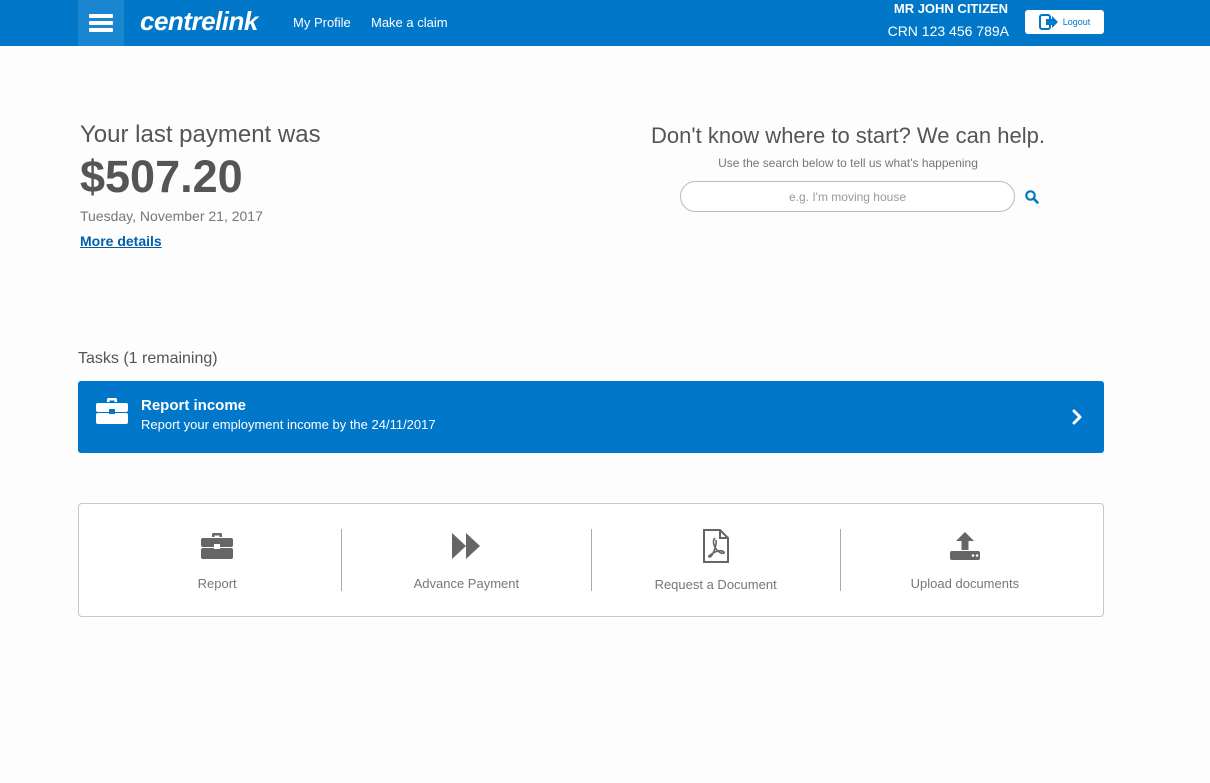  I want to click on user-crn: CRN 123 456 789A, so click(948, 31).